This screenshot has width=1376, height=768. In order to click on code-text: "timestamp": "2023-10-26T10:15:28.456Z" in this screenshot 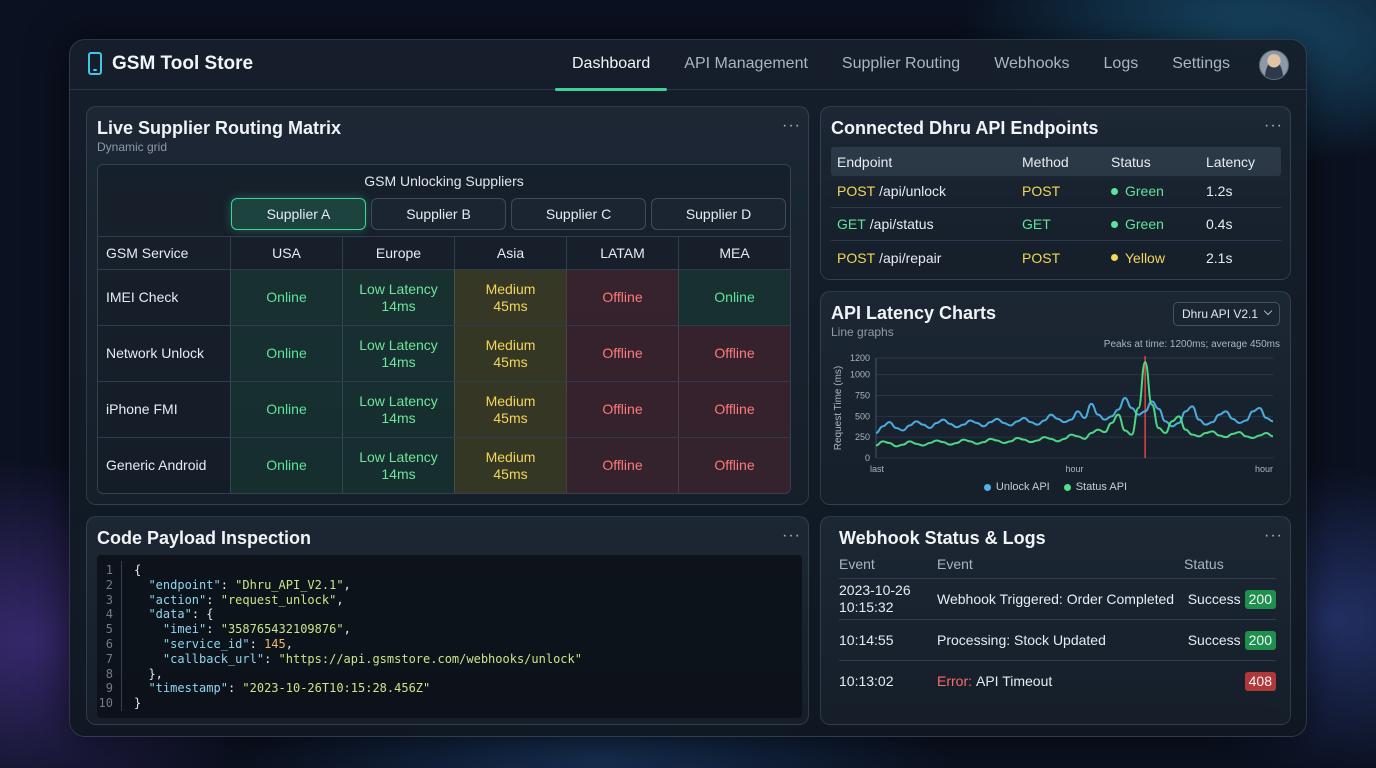, I will do `click(289, 688)`.